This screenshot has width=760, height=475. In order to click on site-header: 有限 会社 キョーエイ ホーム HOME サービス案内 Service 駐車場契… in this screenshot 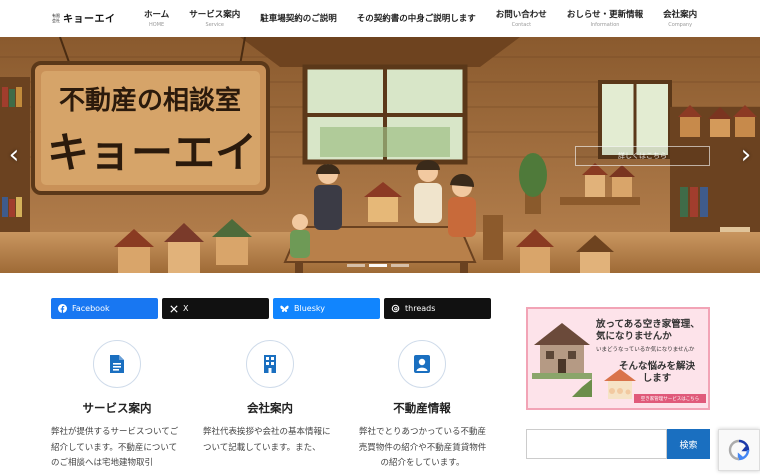, I will do `click(380, 18)`.